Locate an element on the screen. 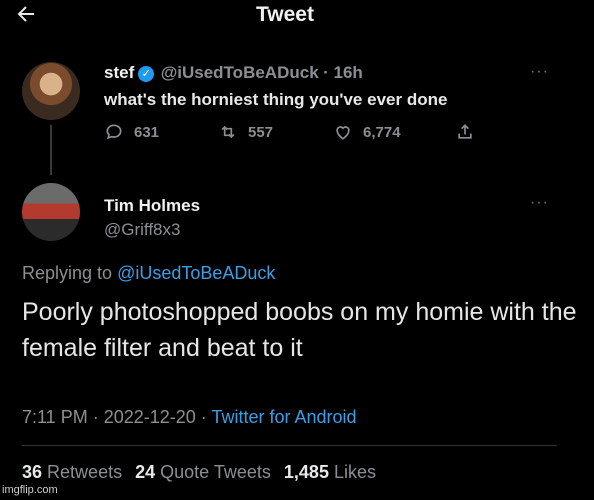  display-name: stef is located at coordinates (119, 72).